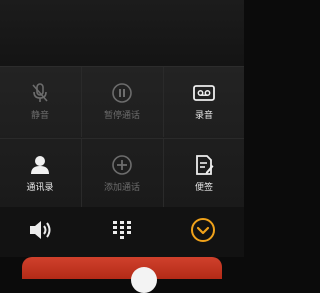 This screenshot has width=320, height=293. Describe the element at coordinates (40, 188) in the screenshot. I see `contacts-label: 通讯录` at that location.